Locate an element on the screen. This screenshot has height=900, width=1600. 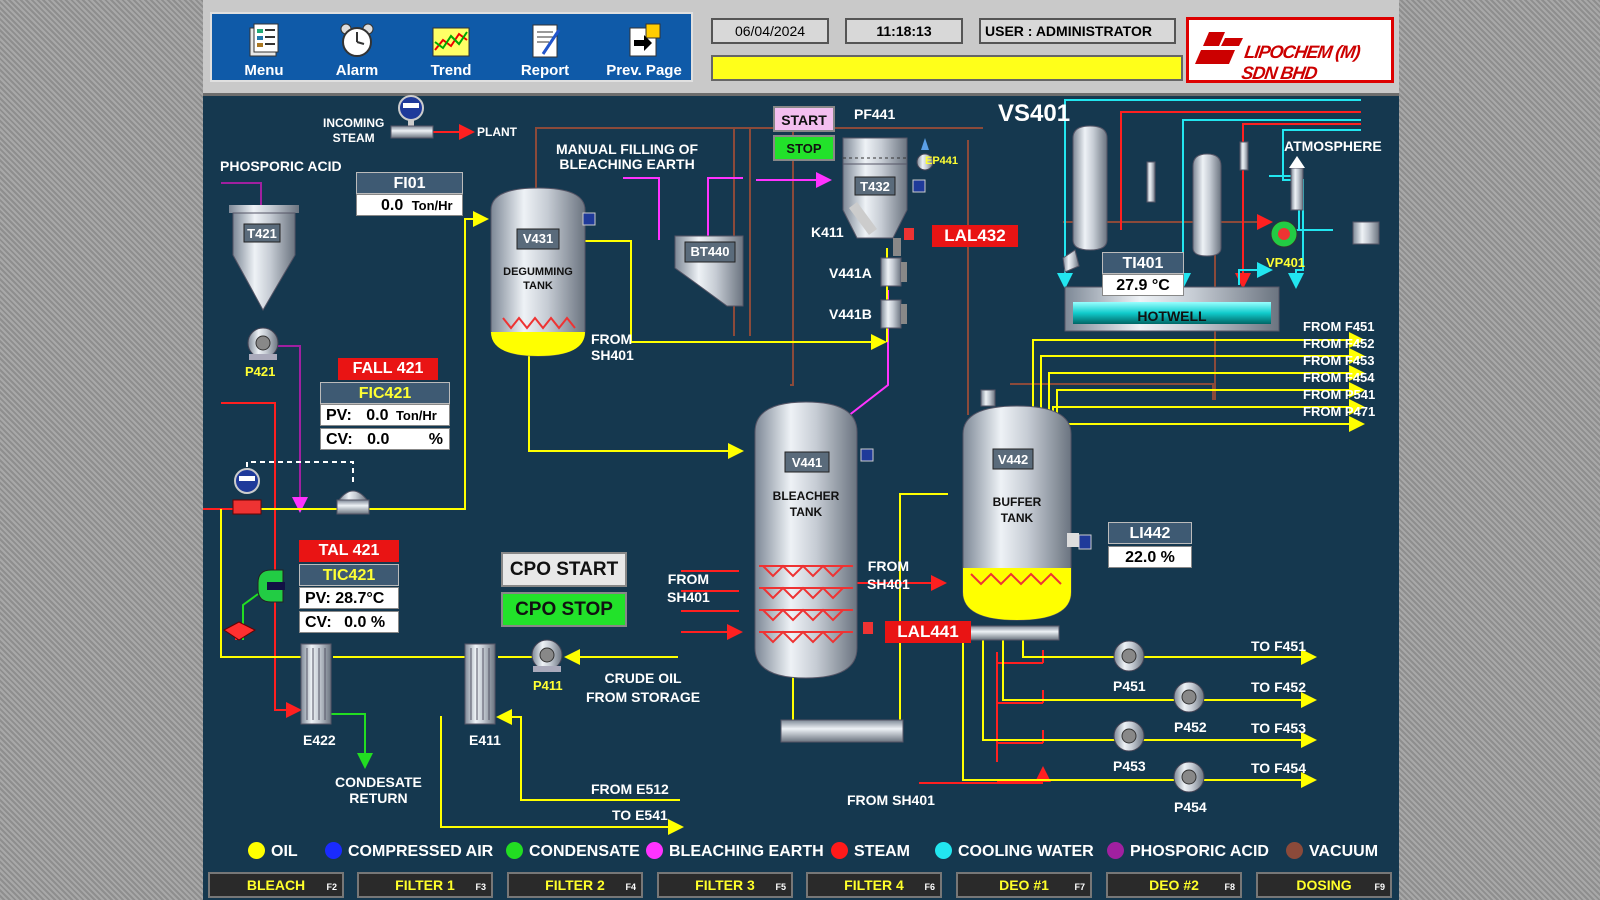
from-sh401-bleacher-label: FROM SH401 is located at coordinates (688, 588).